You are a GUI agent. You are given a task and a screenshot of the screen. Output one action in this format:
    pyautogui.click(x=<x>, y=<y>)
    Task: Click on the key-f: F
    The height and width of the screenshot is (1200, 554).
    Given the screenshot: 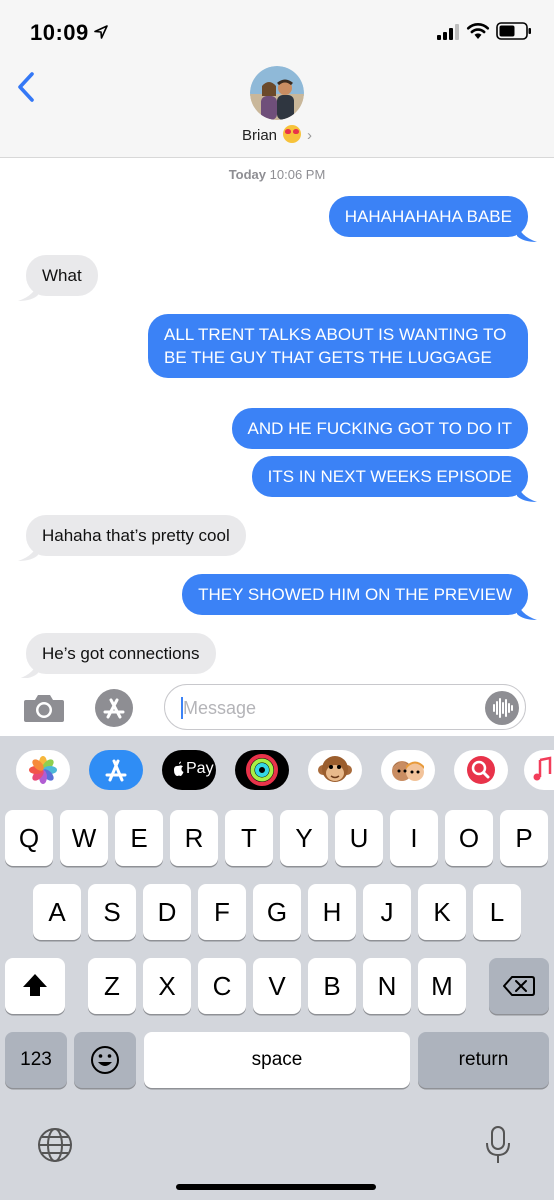 What is the action you would take?
    pyautogui.click(x=222, y=912)
    